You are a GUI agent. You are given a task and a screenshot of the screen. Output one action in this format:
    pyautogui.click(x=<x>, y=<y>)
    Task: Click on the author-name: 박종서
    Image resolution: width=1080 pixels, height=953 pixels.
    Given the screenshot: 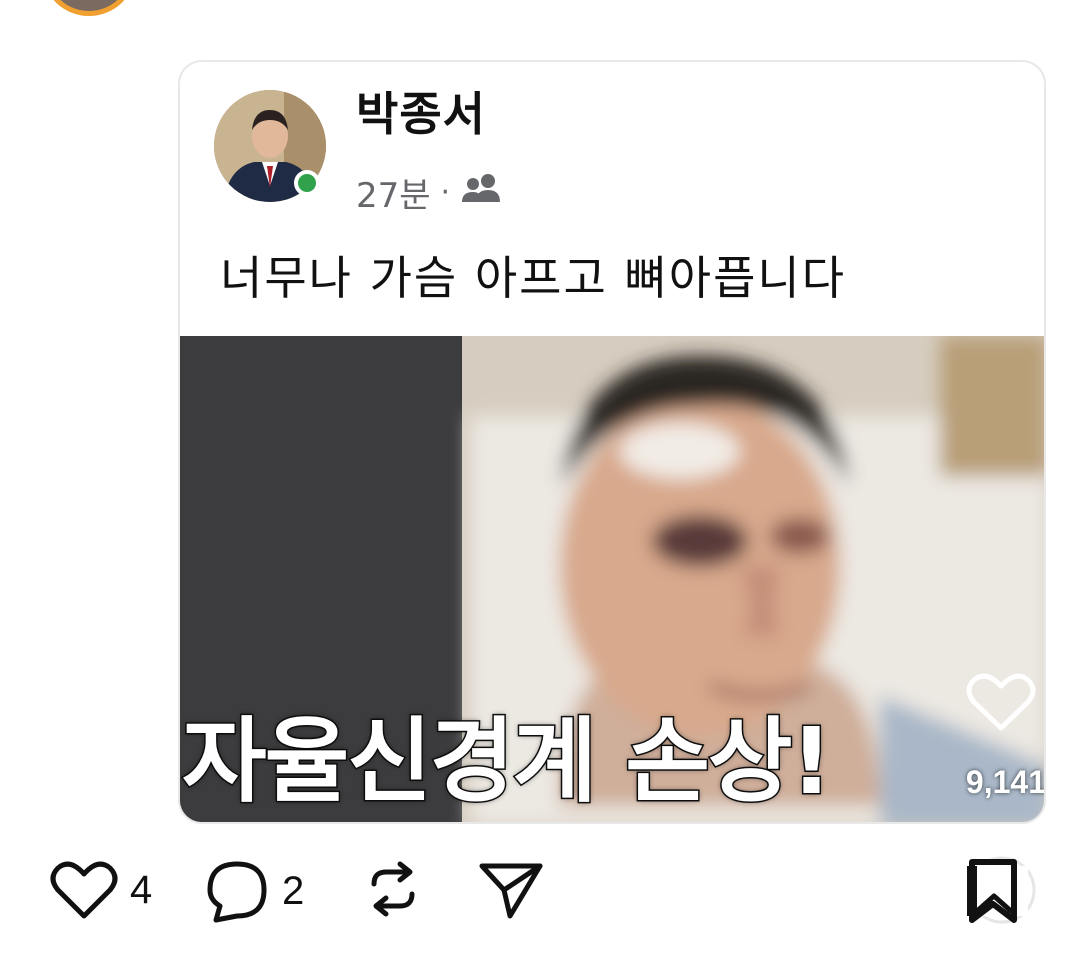 What is the action you would take?
    pyautogui.click(x=421, y=111)
    